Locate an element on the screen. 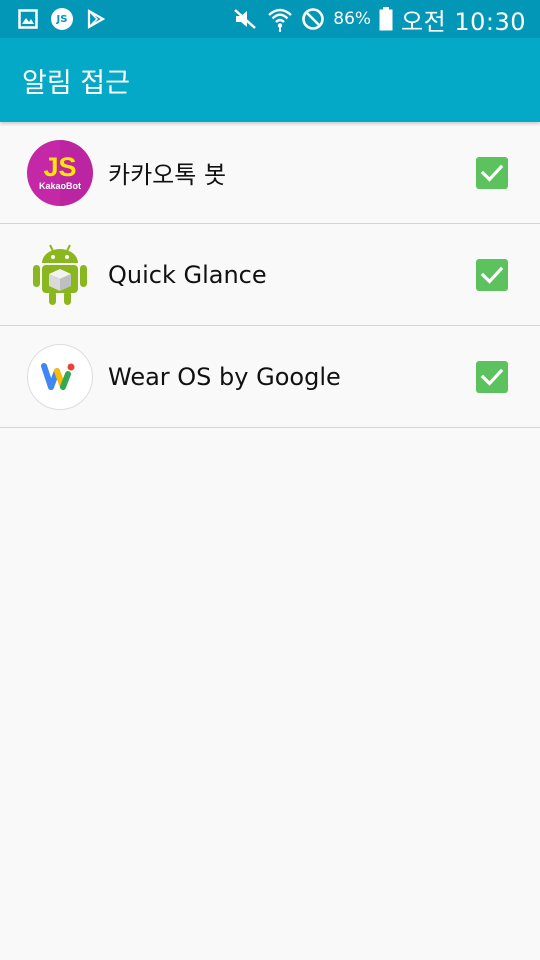 The width and height of the screenshot is (540, 960). kakaobot-icon-subtext: KakaoBot is located at coordinates (60, 186).